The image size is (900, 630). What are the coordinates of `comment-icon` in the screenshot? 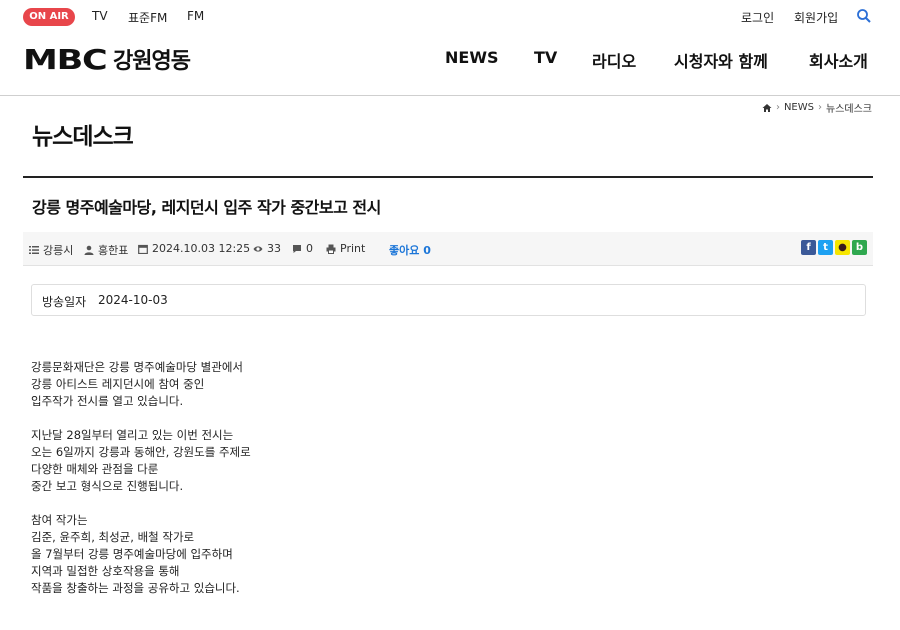 It's located at (297, 248).